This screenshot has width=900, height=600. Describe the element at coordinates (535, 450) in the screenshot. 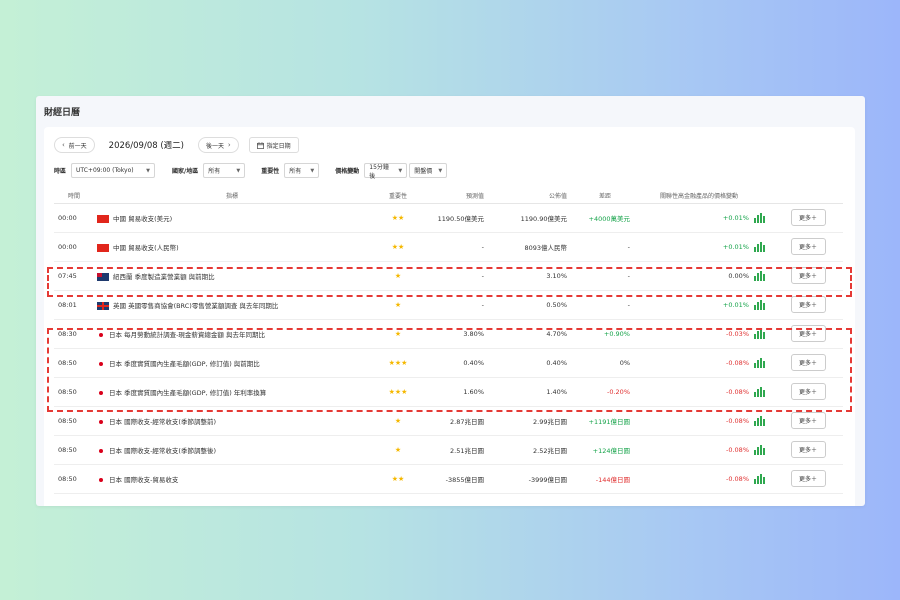

I see `actual-value: 2.52兆日圓` at that location.